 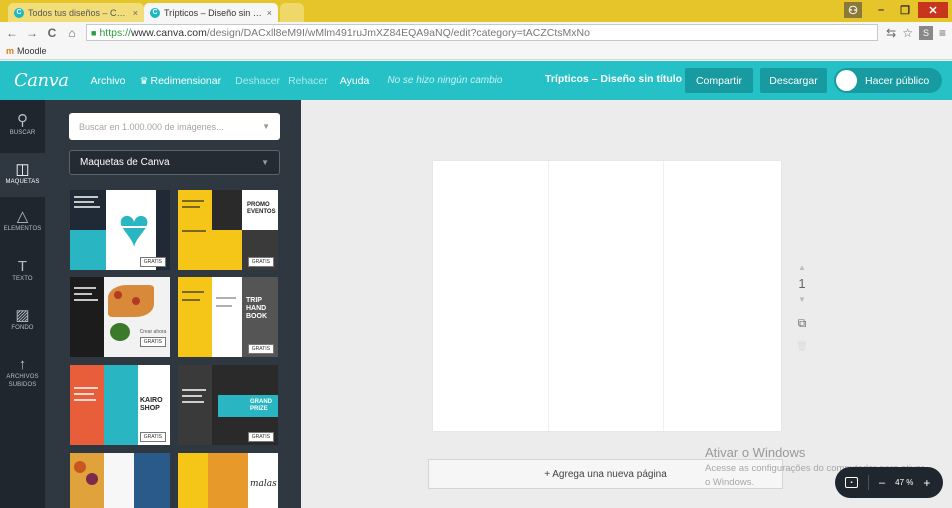 What do you see at coordinates (19, 12) in the screenshot?
I see `canva-favicon: C` at bounding box center [19, 12].